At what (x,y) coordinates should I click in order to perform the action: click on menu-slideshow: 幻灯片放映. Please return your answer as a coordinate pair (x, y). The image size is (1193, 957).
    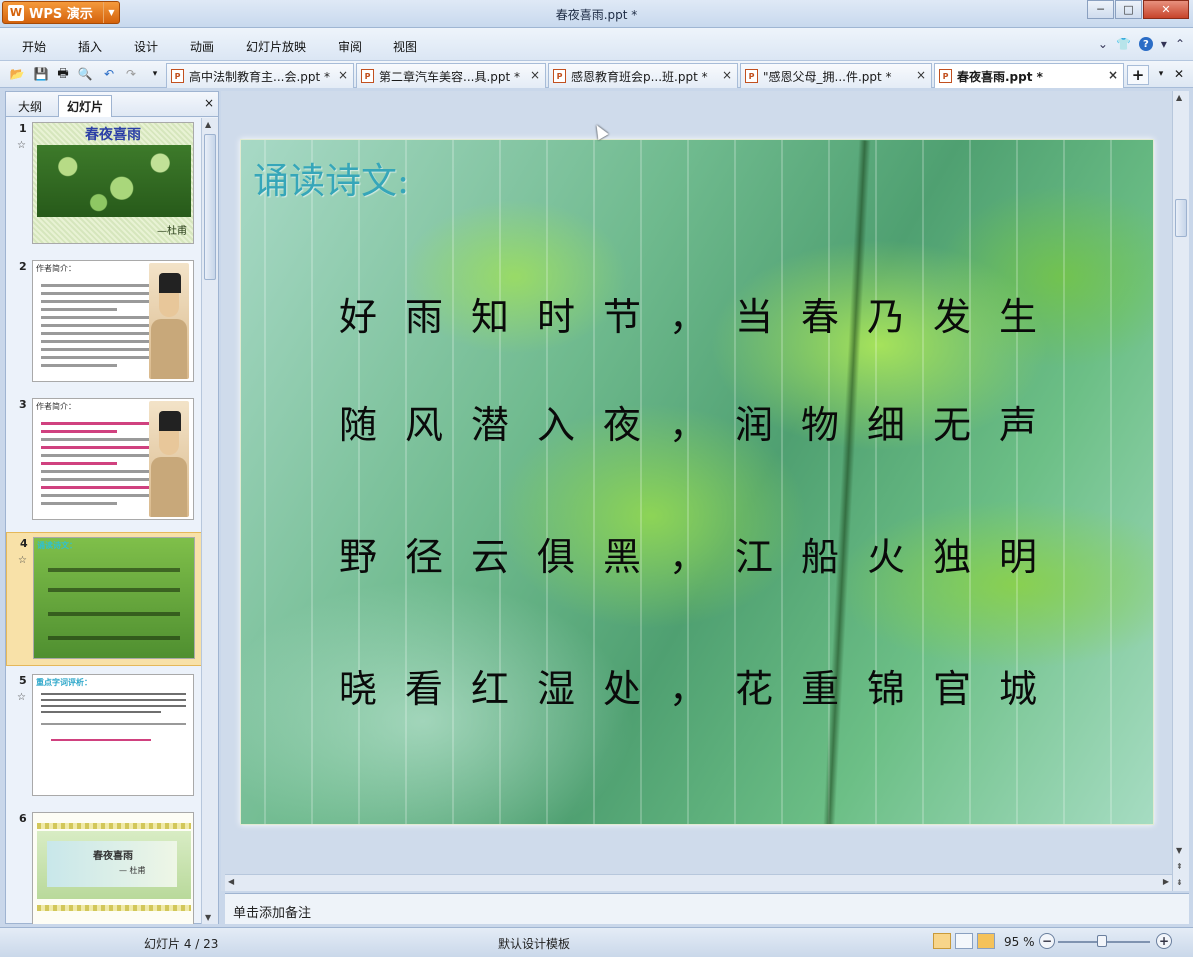
    Looking at the image, I should click on (276, 46).